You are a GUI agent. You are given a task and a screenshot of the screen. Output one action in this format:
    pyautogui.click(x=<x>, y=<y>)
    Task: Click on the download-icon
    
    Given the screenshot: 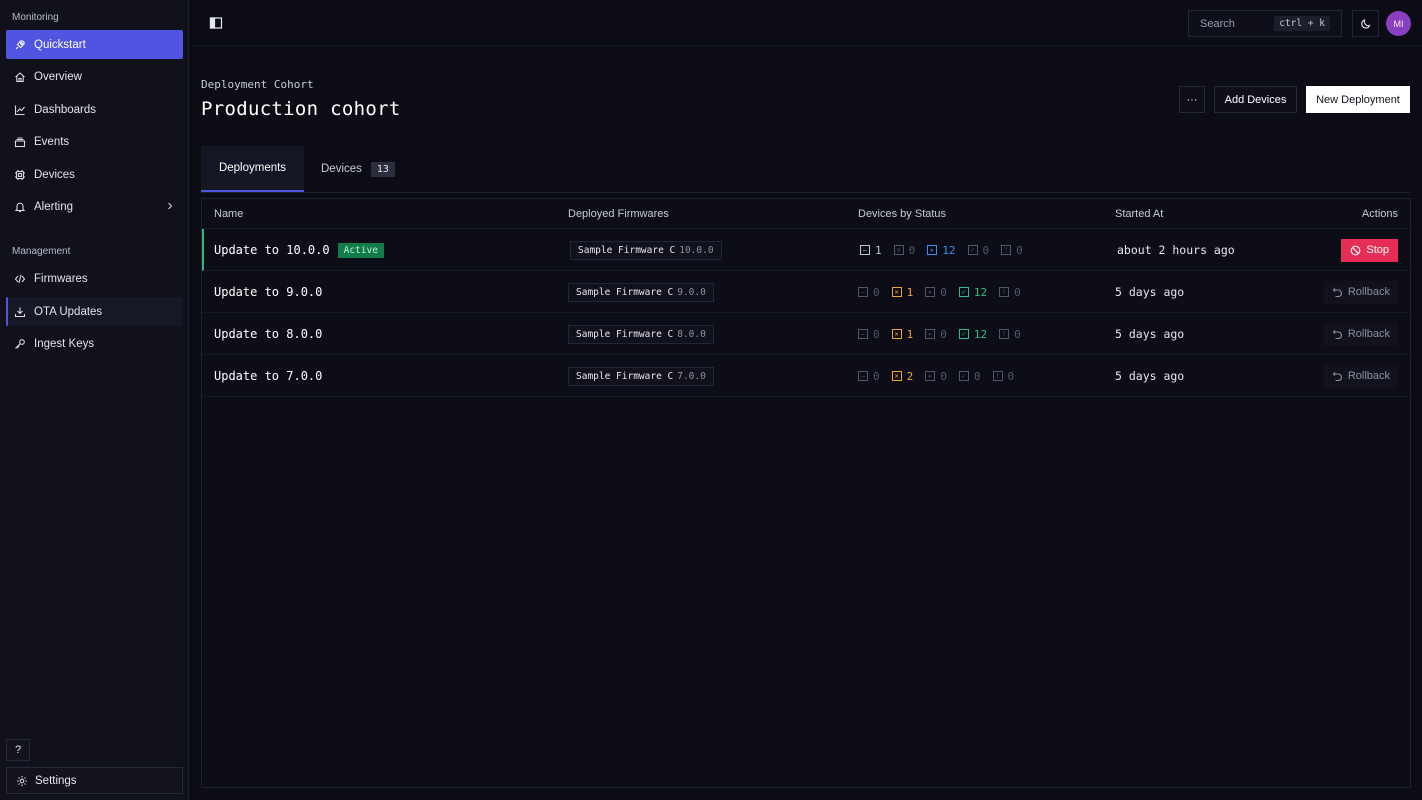 What is the action you would take?
    pyautogui.click(x=20, y=312)
    